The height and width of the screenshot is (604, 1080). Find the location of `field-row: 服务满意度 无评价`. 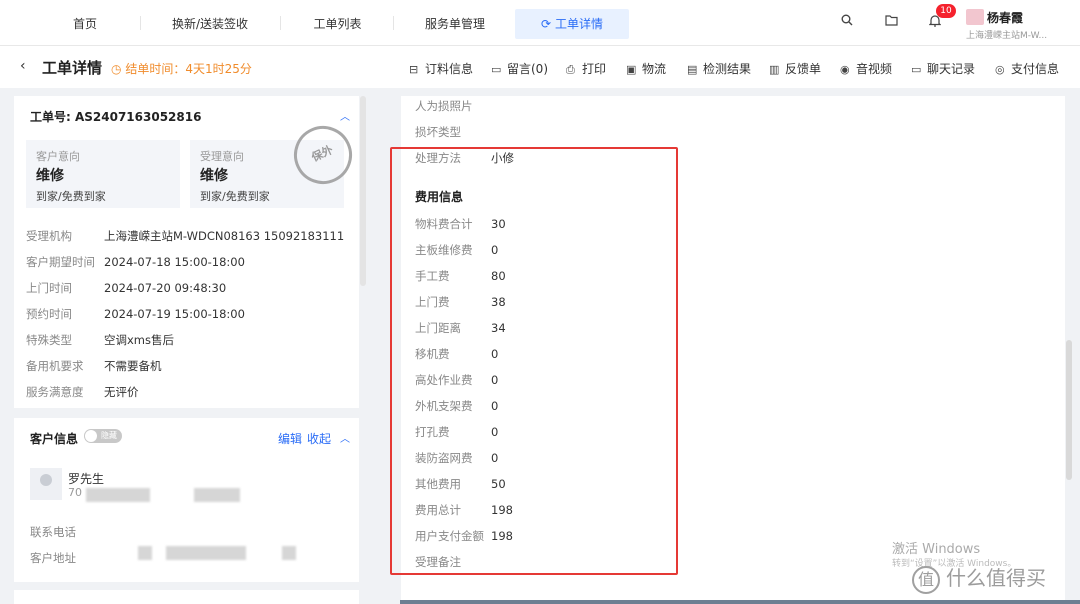

field-row: 服务满意度 无评价 is located at coordinates (82, 392).